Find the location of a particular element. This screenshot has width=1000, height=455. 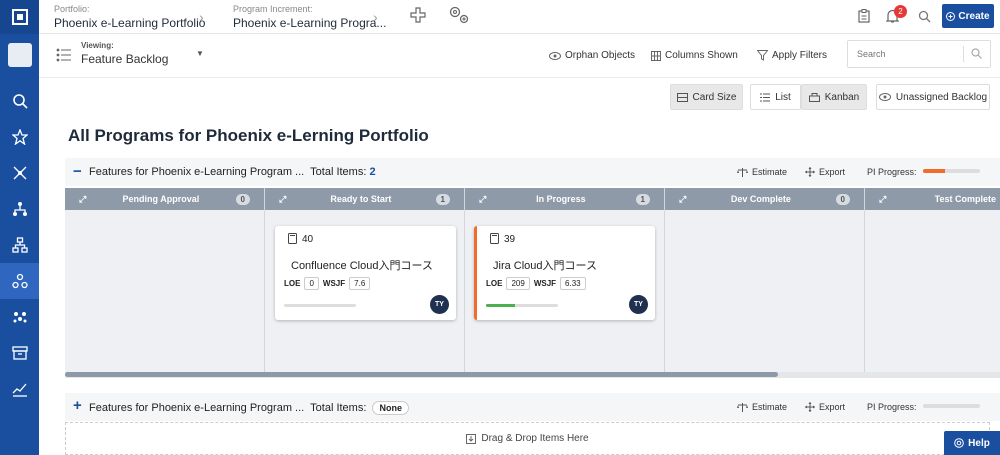

star-icon is located at coordinates (19, 137).